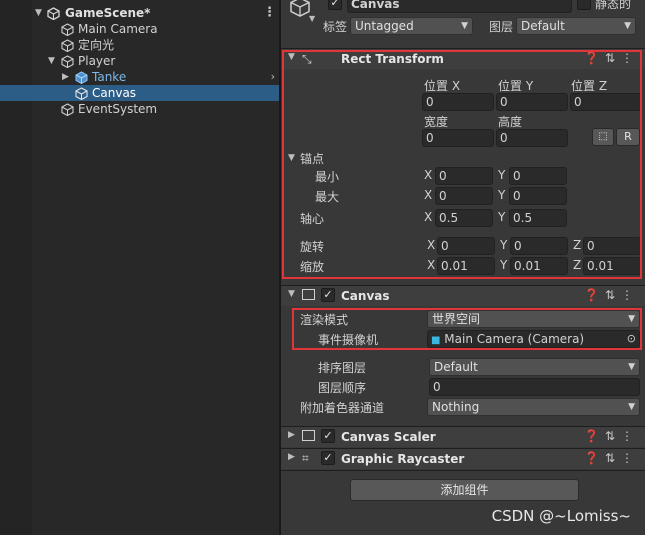 The width and height of the screenshot is (645, 535). What do you see at coordinates (118, 109) in the screenshot?
I see `hierarchy-item-label: EventSystem` at bounding box center [118, 109].